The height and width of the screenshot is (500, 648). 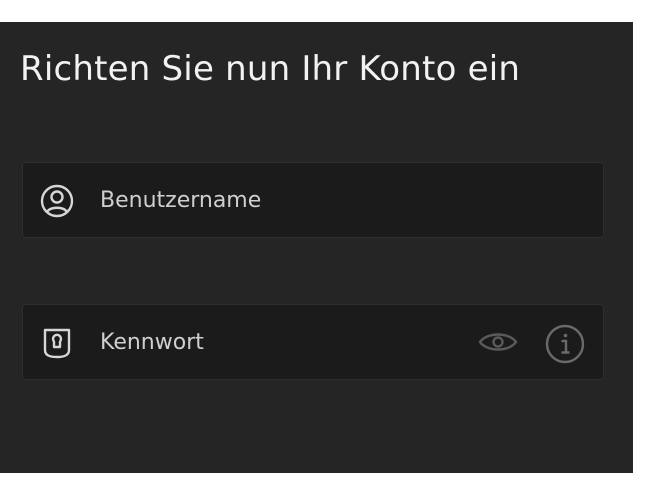 What do you see at coordinates (565, 344) in the screenshot?
I see `info-icon` at bounding box center [565, 344].